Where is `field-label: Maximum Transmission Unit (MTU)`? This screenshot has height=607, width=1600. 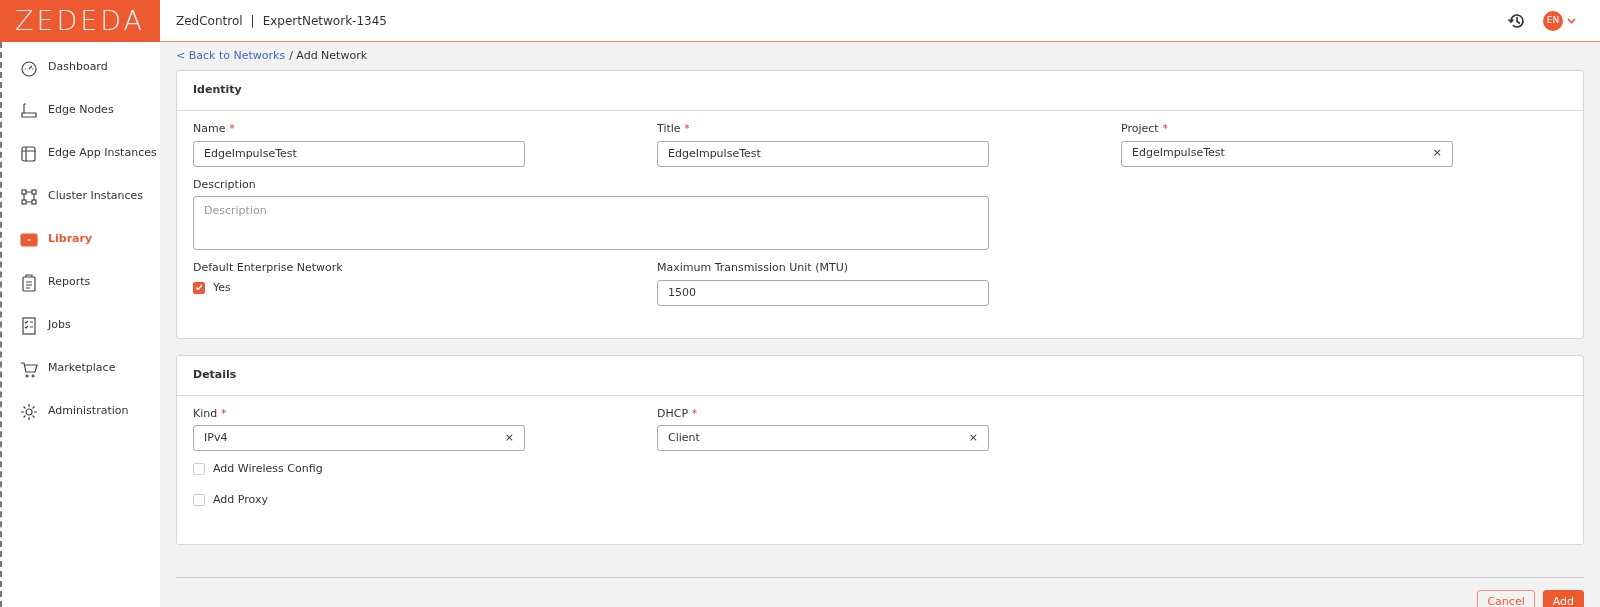 field-label: Maximum Transmission Unit (MTU) is located at coordinates (752, 268).